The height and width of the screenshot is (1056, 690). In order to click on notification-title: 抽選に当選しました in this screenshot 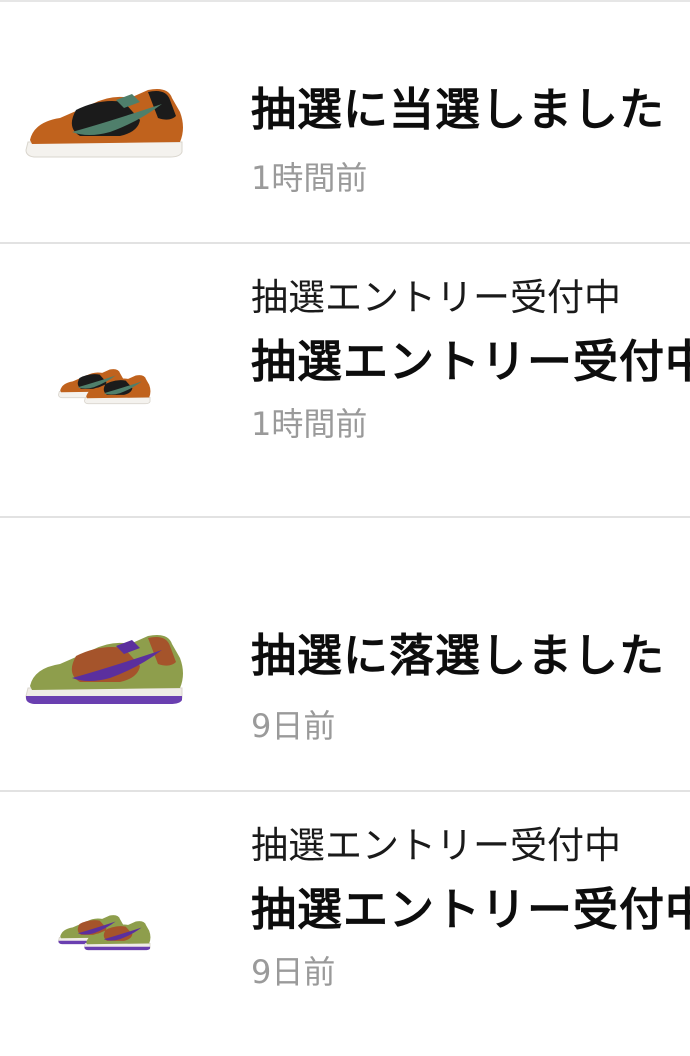, I will do `click(458, 109)`.